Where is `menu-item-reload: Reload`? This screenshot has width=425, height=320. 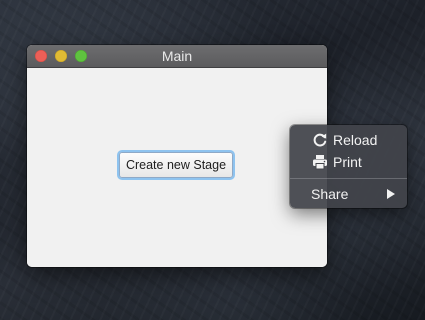 menu-item-reload: Reload is located at coordinates (348, 140).